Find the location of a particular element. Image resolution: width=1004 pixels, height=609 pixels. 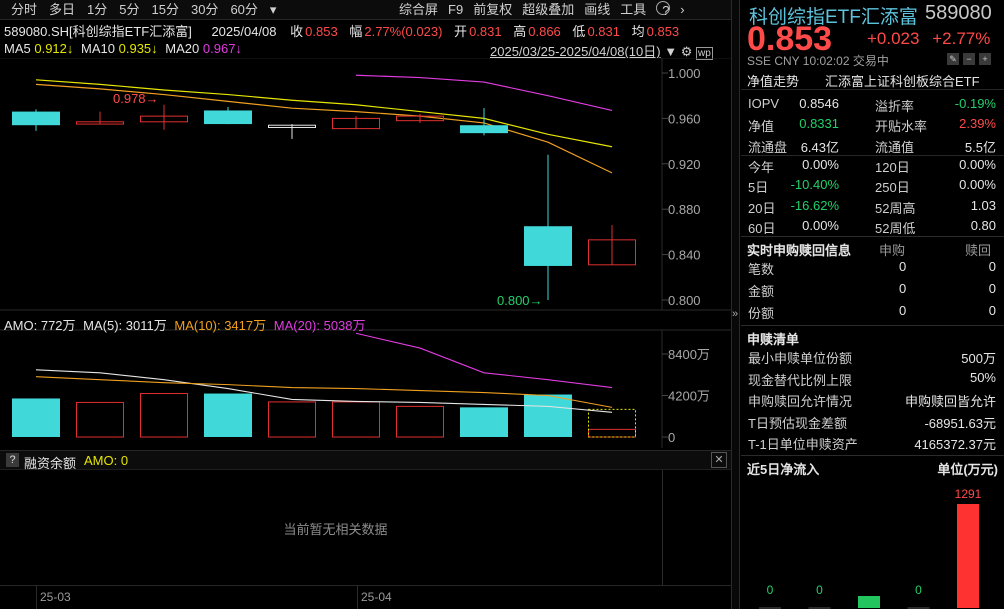

close-label: 收 is located at coordinates (296, 31).